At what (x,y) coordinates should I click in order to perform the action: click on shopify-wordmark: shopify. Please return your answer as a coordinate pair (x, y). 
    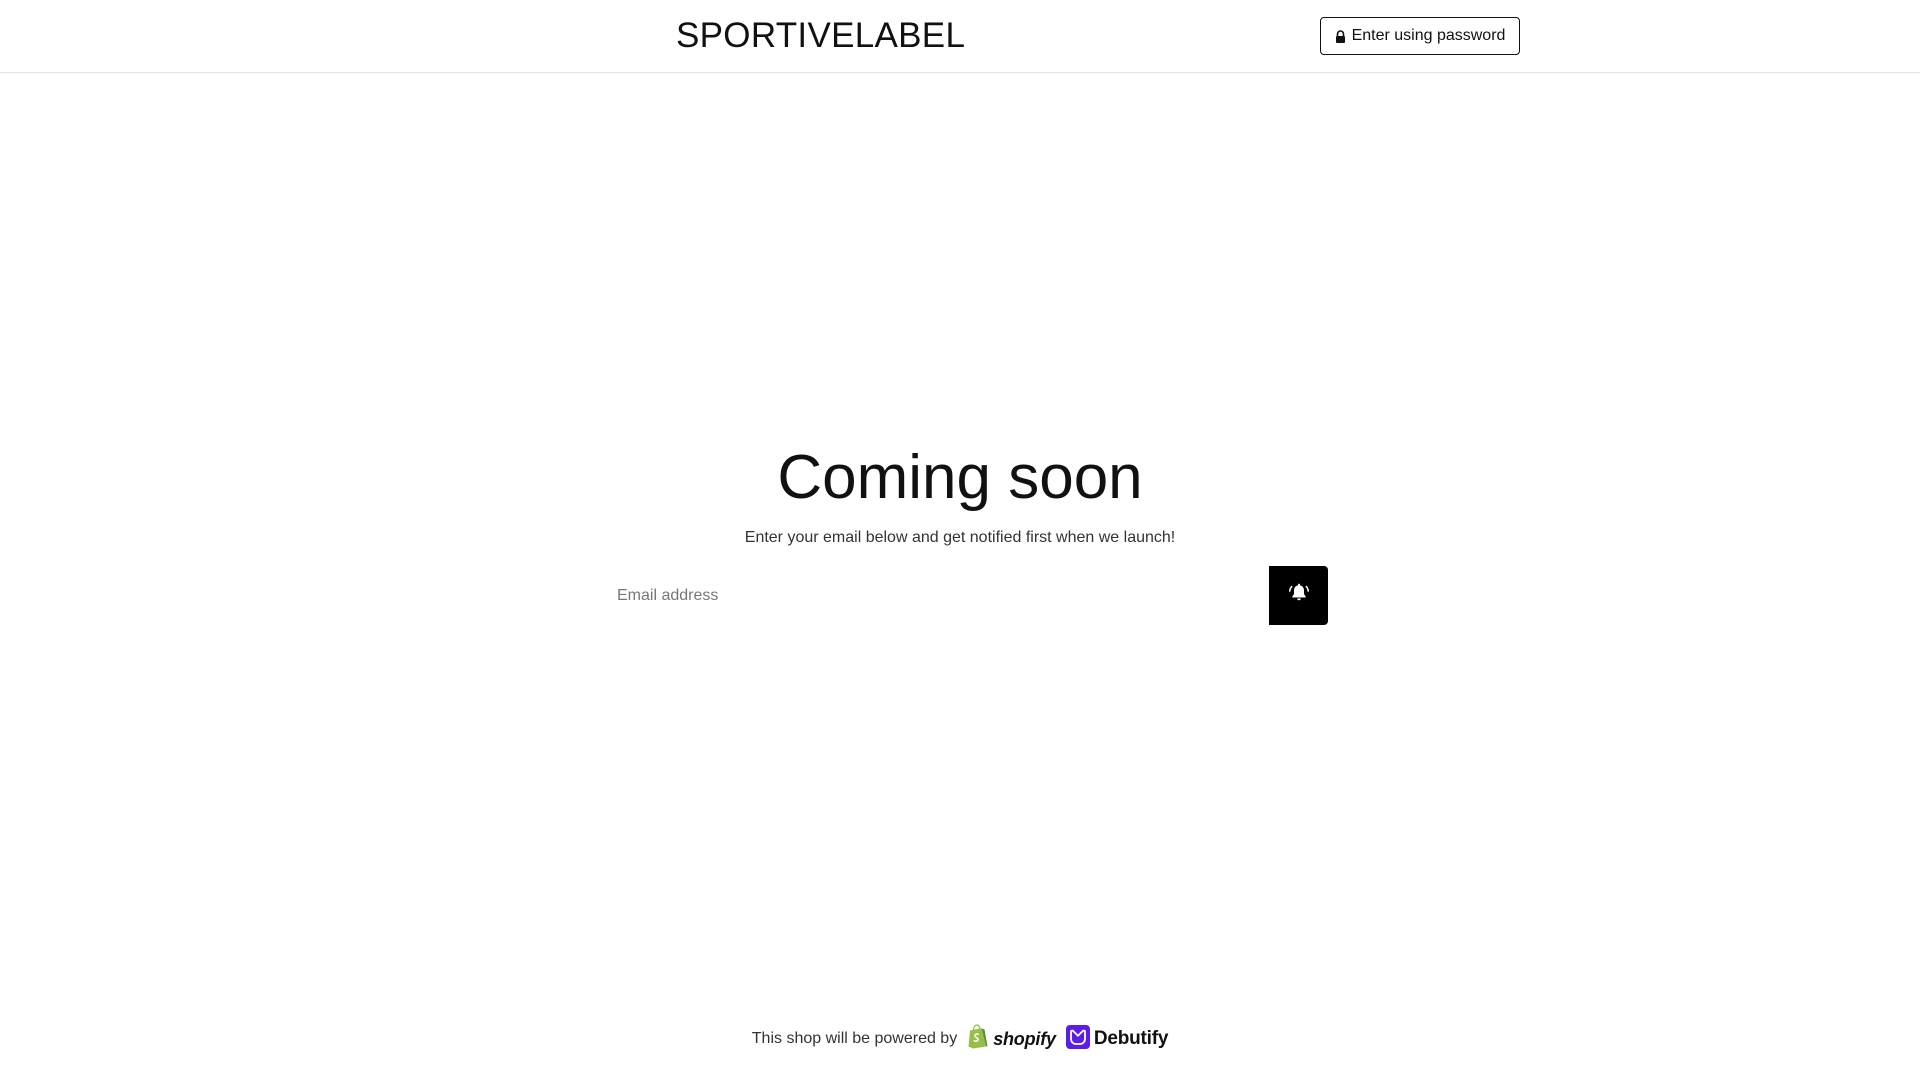
    Looking at the image, I should click on (1024, 1038).